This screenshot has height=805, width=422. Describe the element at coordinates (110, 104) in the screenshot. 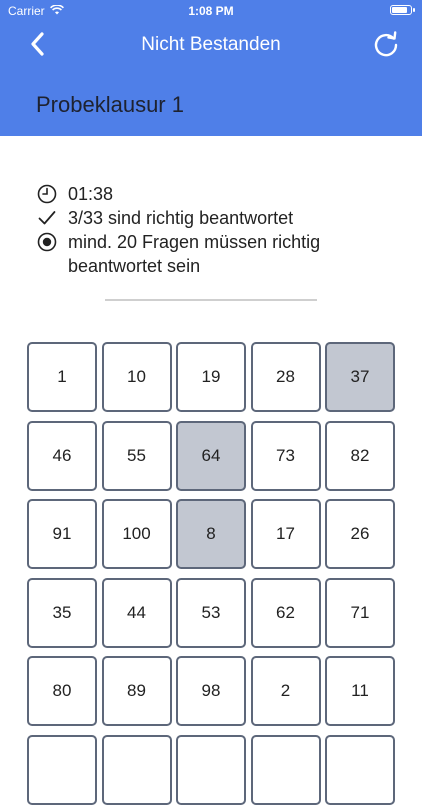

I see `exam-title: Probeklausur 1` at that location.